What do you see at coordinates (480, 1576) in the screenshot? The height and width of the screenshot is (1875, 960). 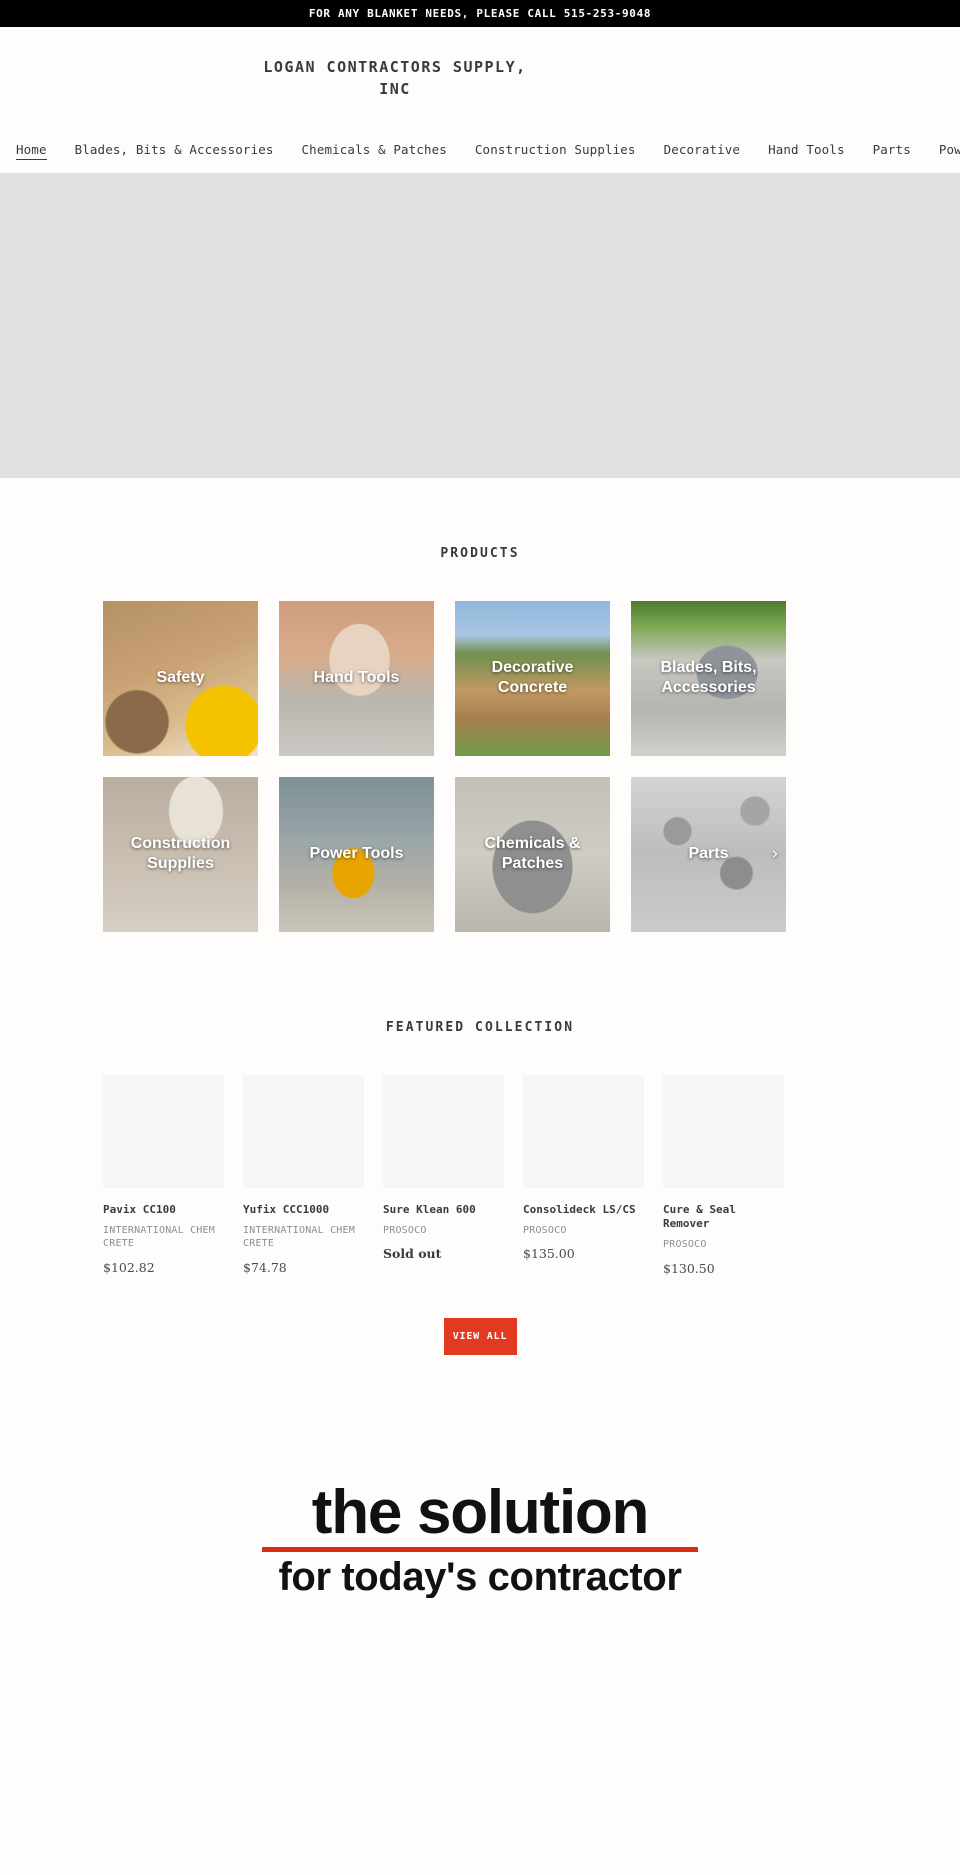 I see `banner-line-2: for today's contractor` at bounding box center [480, 1576].